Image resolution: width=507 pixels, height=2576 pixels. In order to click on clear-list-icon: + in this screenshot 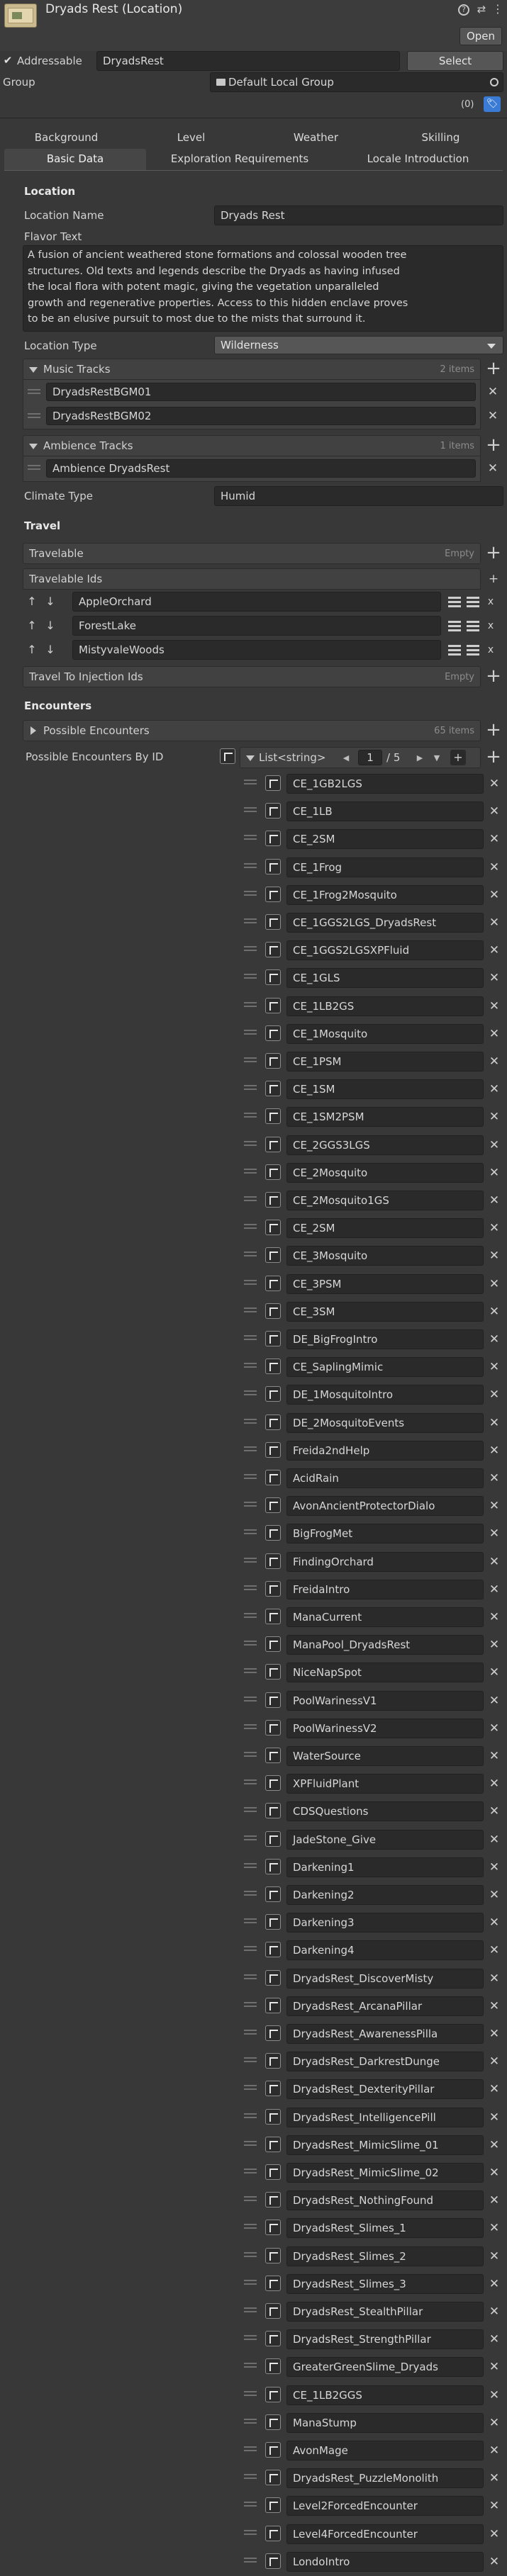, I will do `click(458, 757)`.